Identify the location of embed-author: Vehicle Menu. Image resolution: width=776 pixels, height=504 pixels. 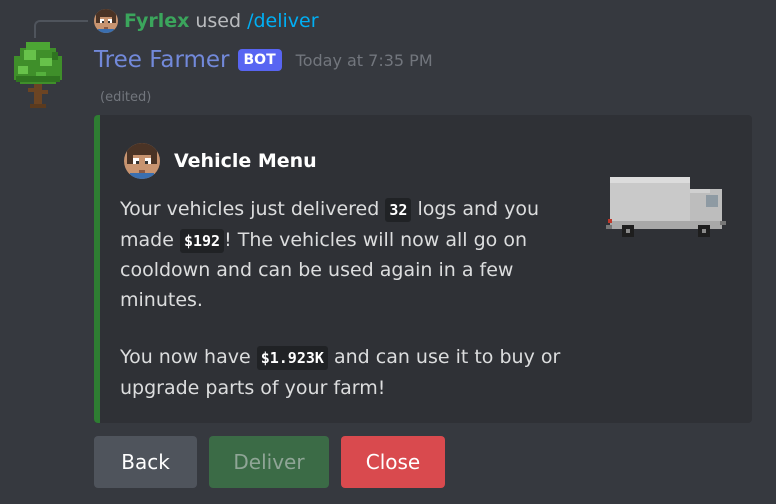
(220, 161).